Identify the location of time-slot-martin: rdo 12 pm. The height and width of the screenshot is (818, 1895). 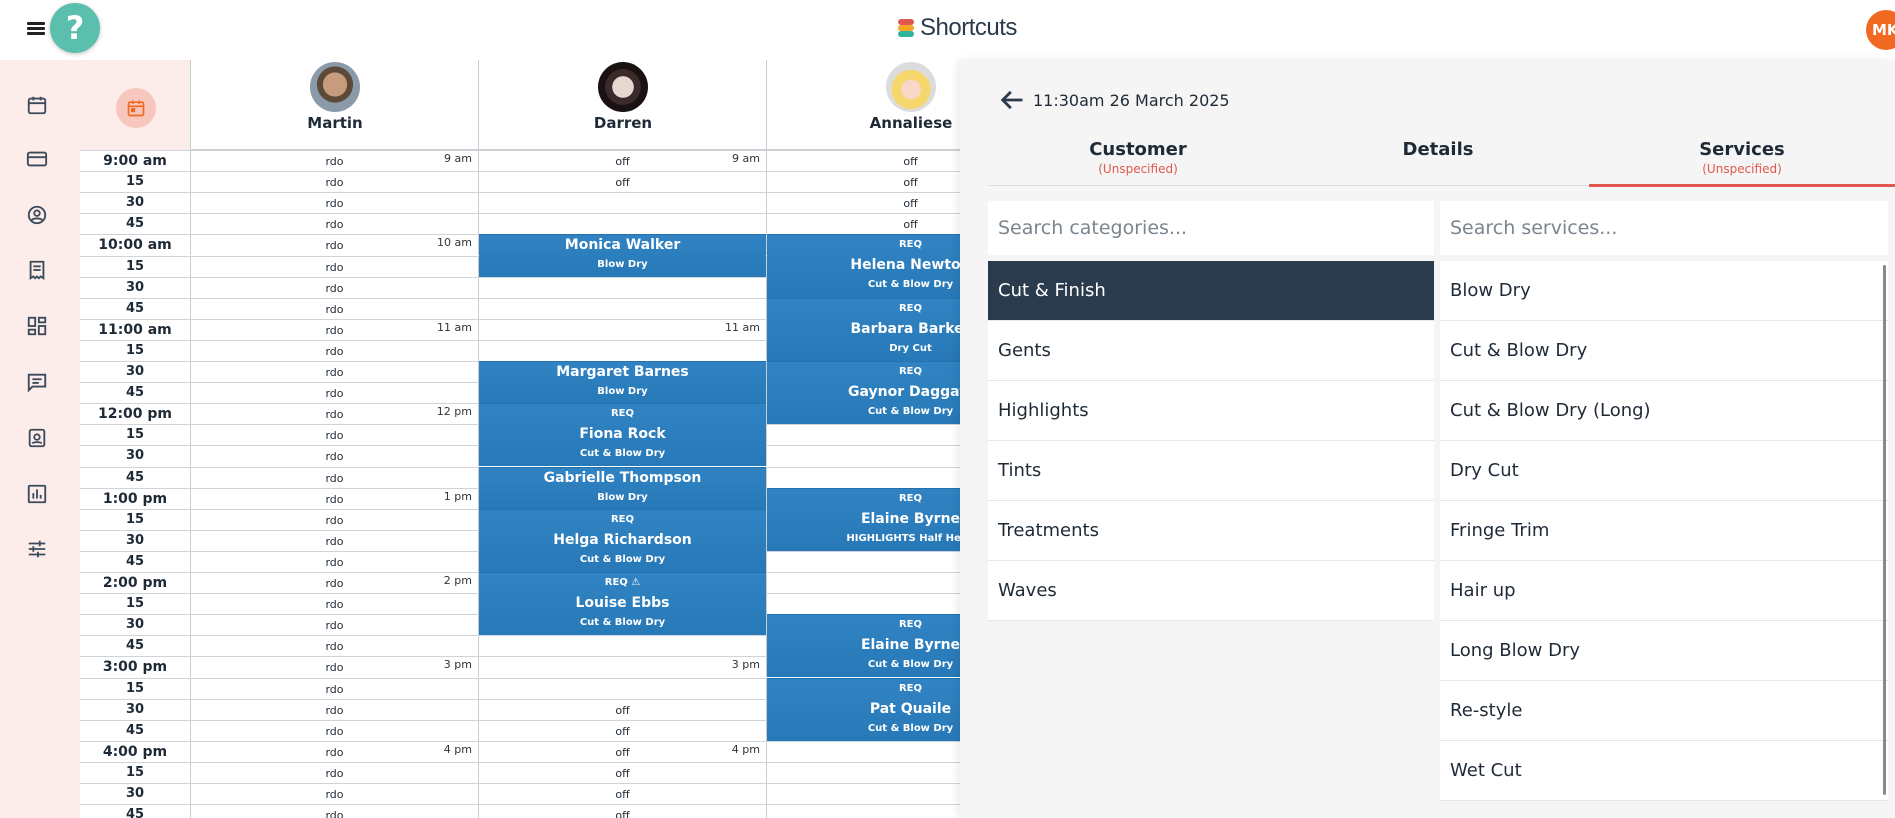
(334, 414).